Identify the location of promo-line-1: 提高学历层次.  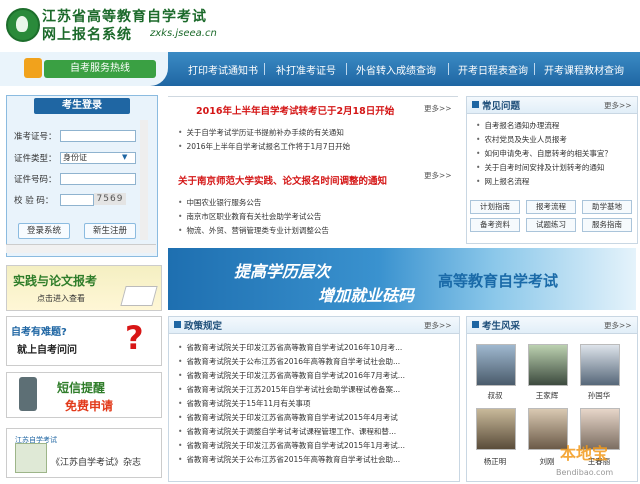
(282, 271).